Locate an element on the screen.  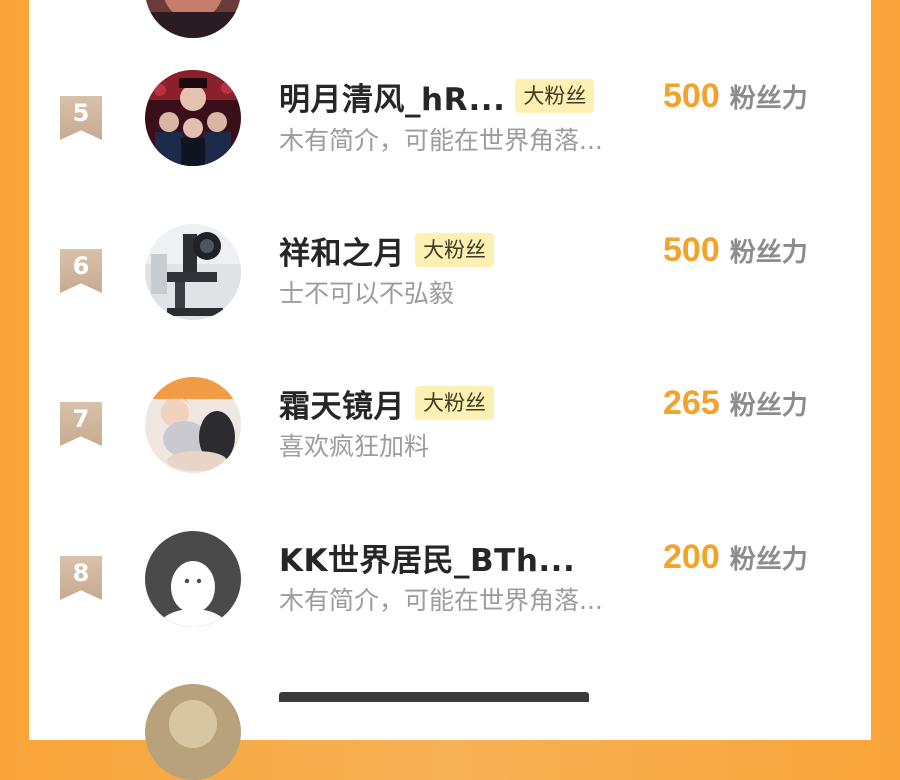
avatar-partial-top is located at coordinates (193, 19).